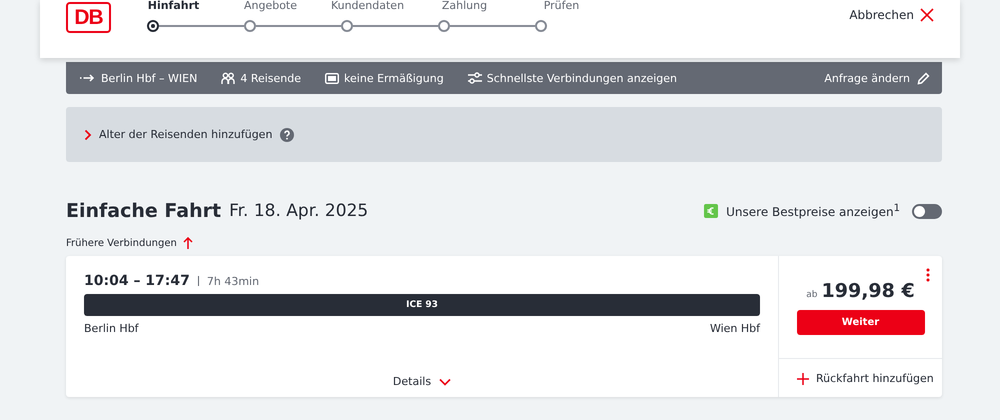 Image resolution: width=1000 pixels, height=420 pixels. Describe the element at coordinates (891, 15) in the screenshot. I see `cancel-button: Abbrechen` at that location.